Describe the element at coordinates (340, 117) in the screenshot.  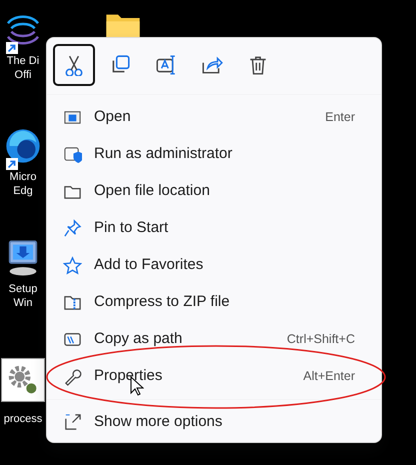
I see `shortcut-text: Enter` at that location.